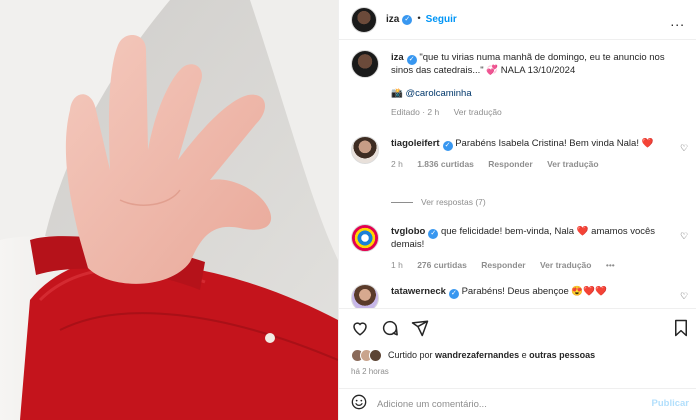 Image resolution: width=696 pixels, height=420 pixels. Describe the element at coordinates (415, 111) in the screenshot. I see `caption-edited: Editado · 2 h` at that location.